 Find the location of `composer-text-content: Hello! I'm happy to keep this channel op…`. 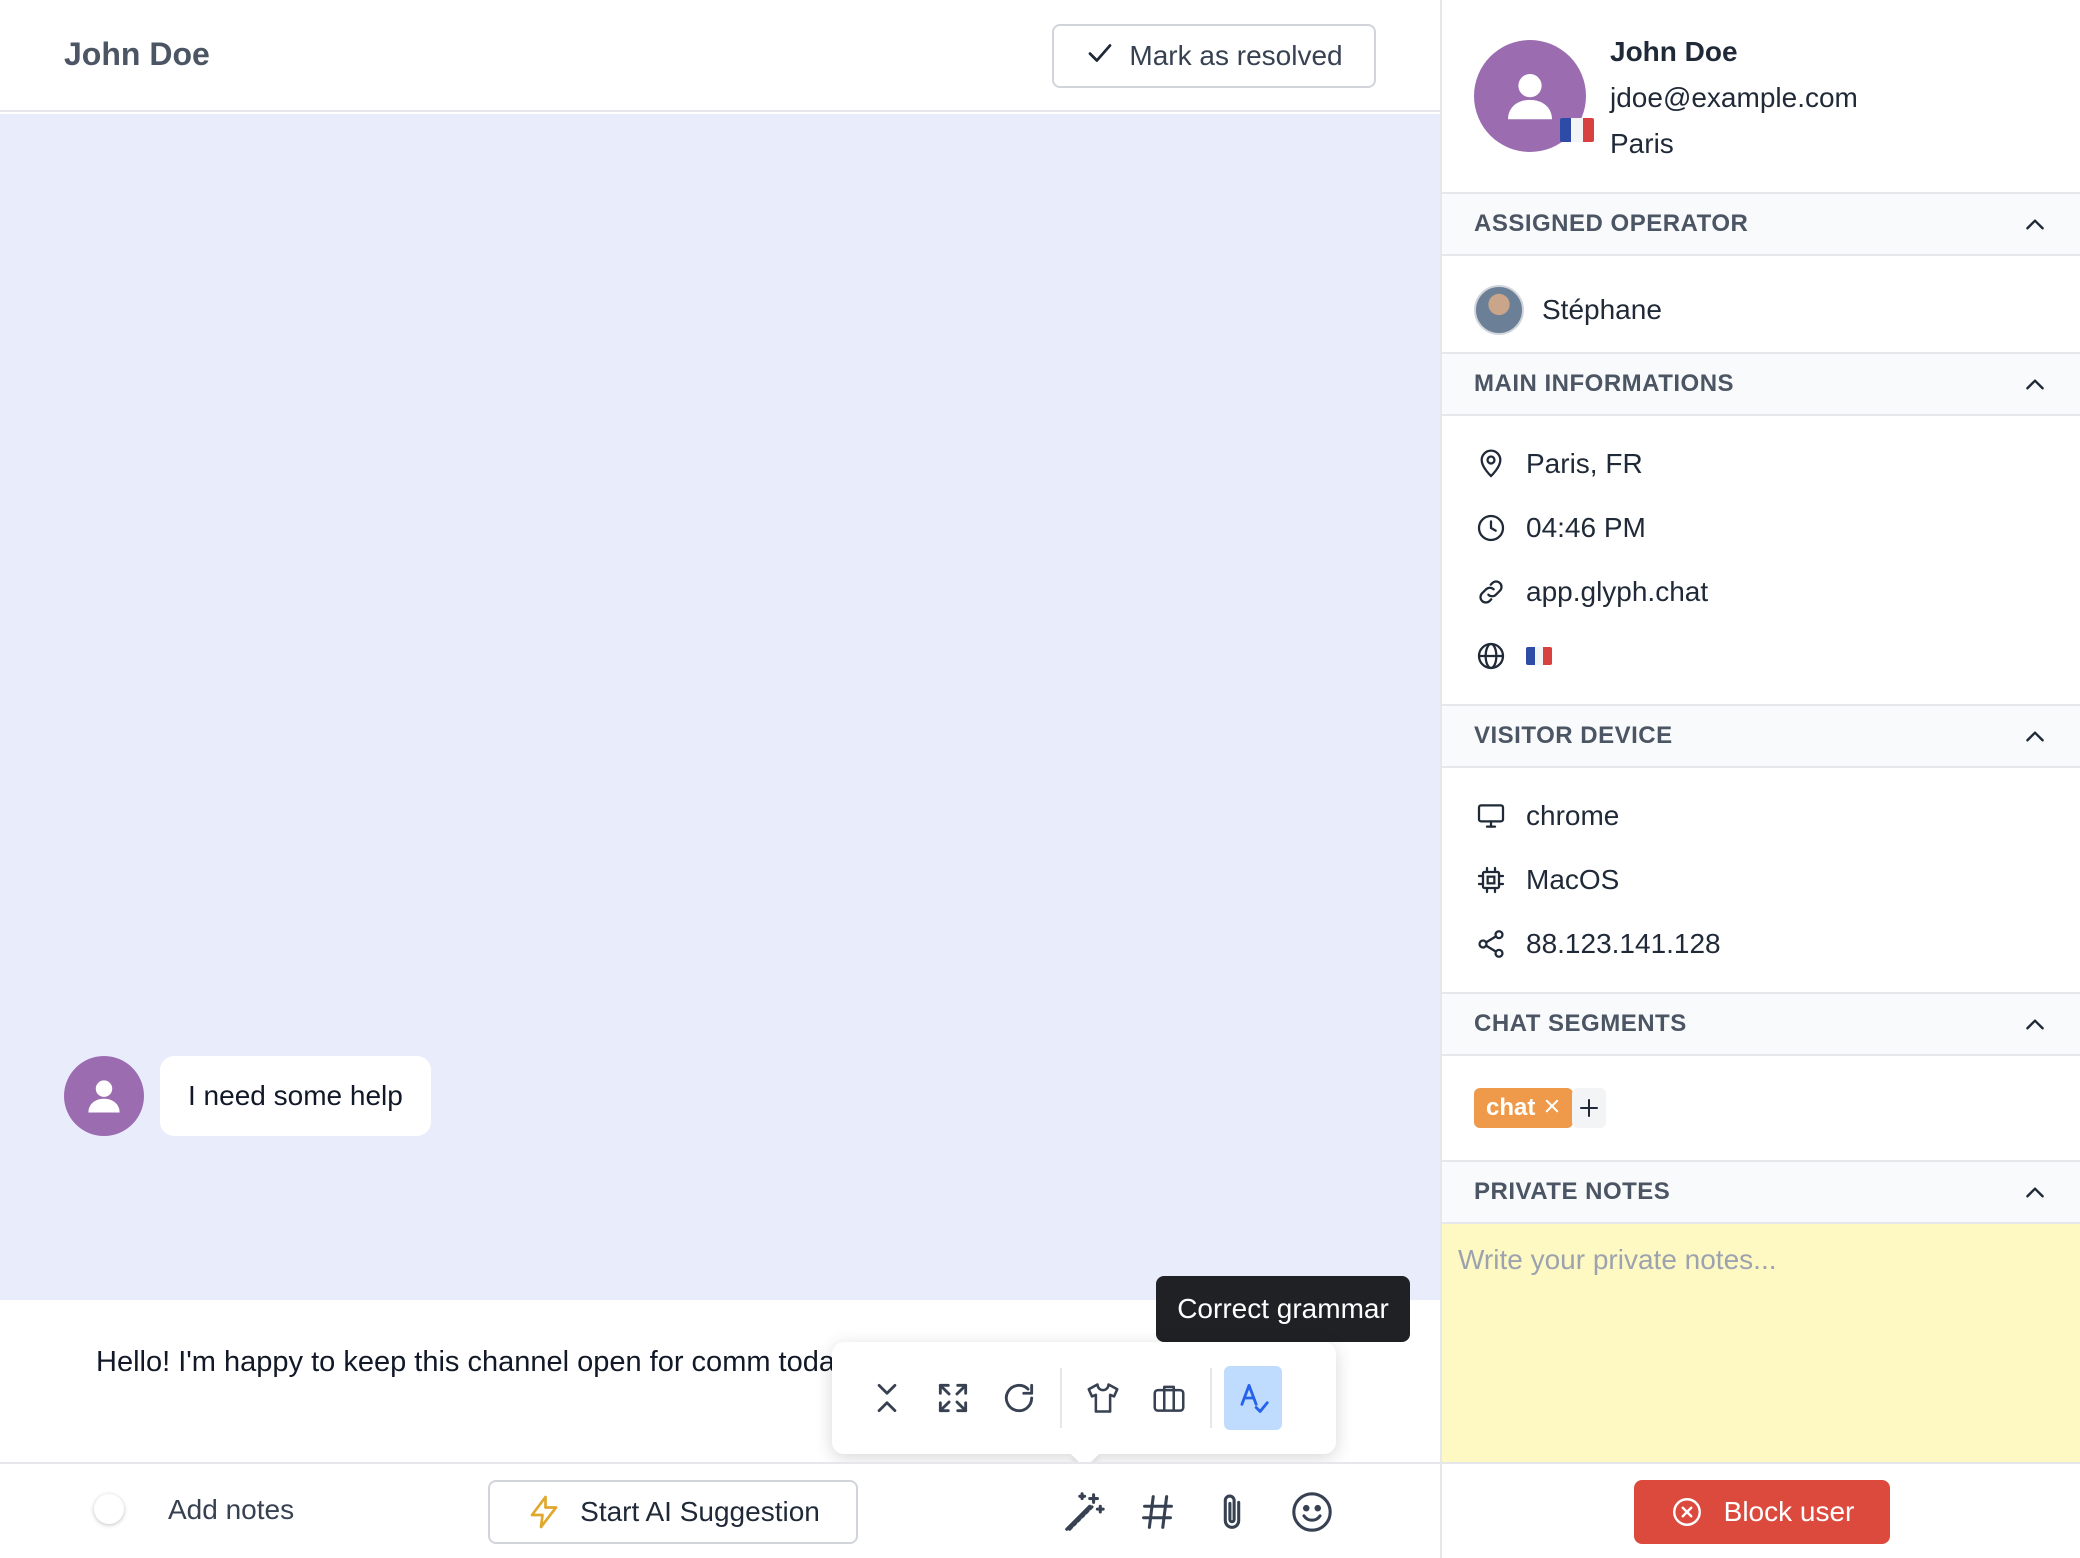

composer-text-content: Hello! I'm happy to keep this channel op… is located at coordinates (481, 1362).